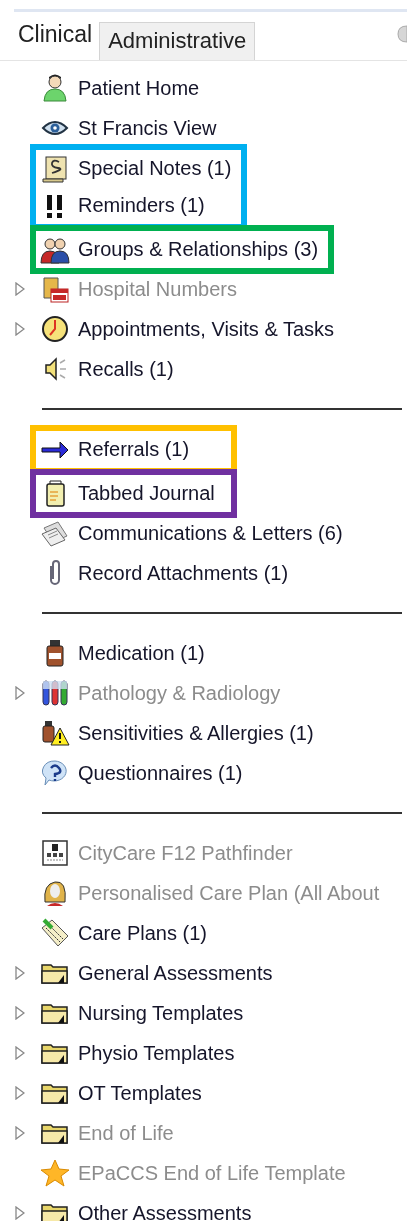 The image size is (407, 1221). What do you see at coordinates (203, 533) in the screenshot?
I see `tree-item: Communications & Letters (6)` at bounding box center [203, 533].